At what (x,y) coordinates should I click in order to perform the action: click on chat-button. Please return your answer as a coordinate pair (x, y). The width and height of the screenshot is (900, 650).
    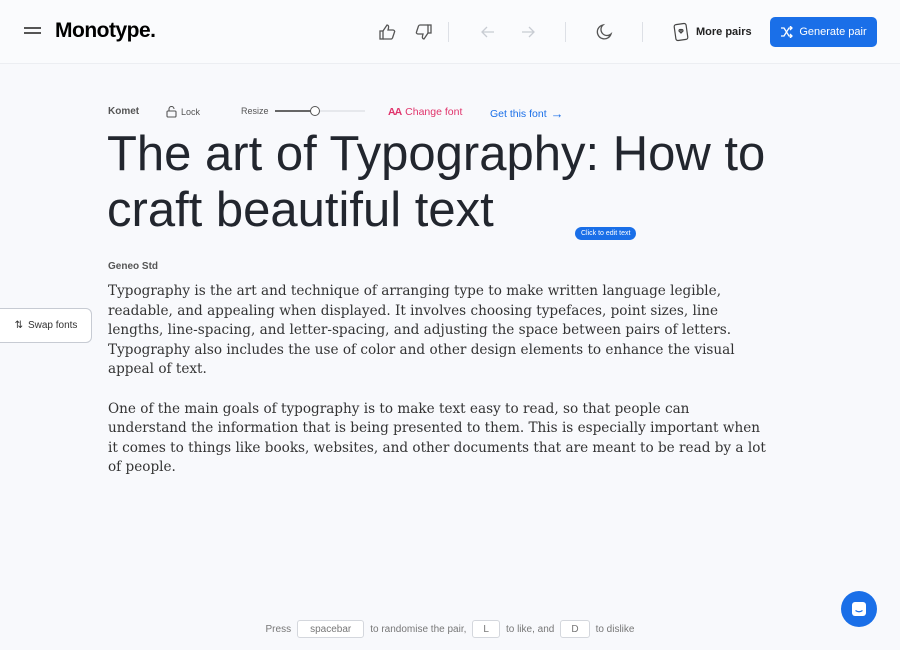
    Looking at the image, I should click on (859, 609).